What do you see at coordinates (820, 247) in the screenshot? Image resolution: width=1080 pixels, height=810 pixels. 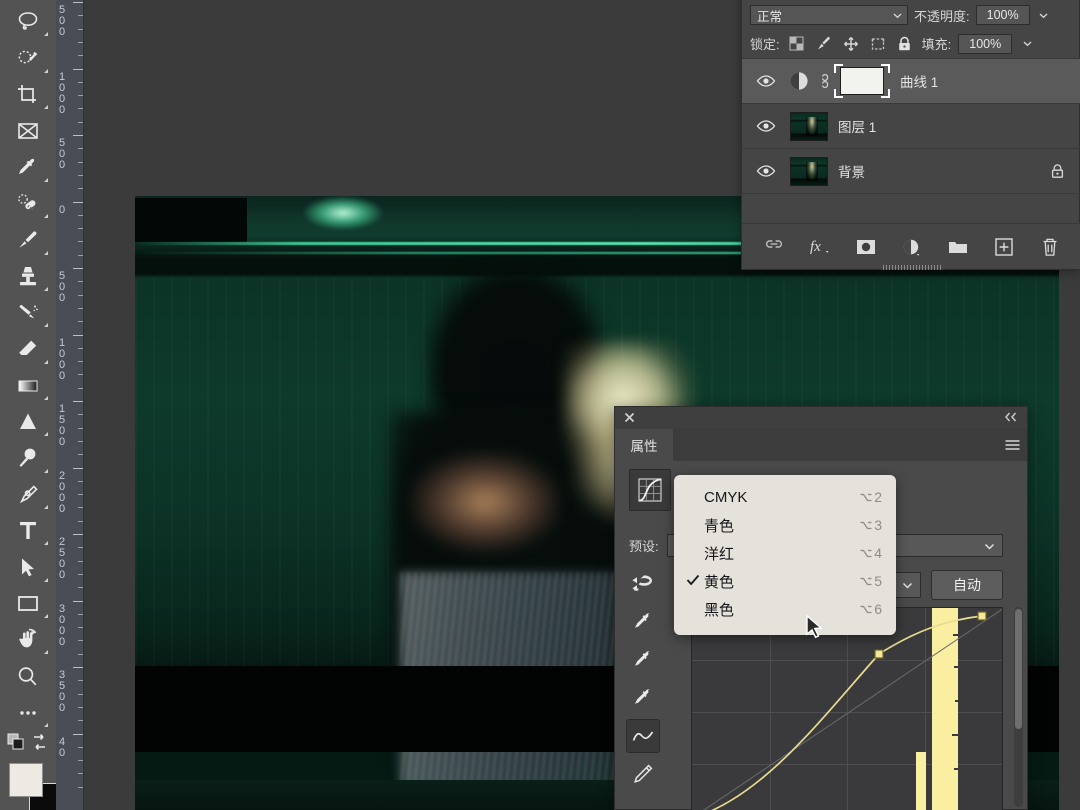 I see `layer-style-fx-icon: fx` at bounding box center [820, 247].